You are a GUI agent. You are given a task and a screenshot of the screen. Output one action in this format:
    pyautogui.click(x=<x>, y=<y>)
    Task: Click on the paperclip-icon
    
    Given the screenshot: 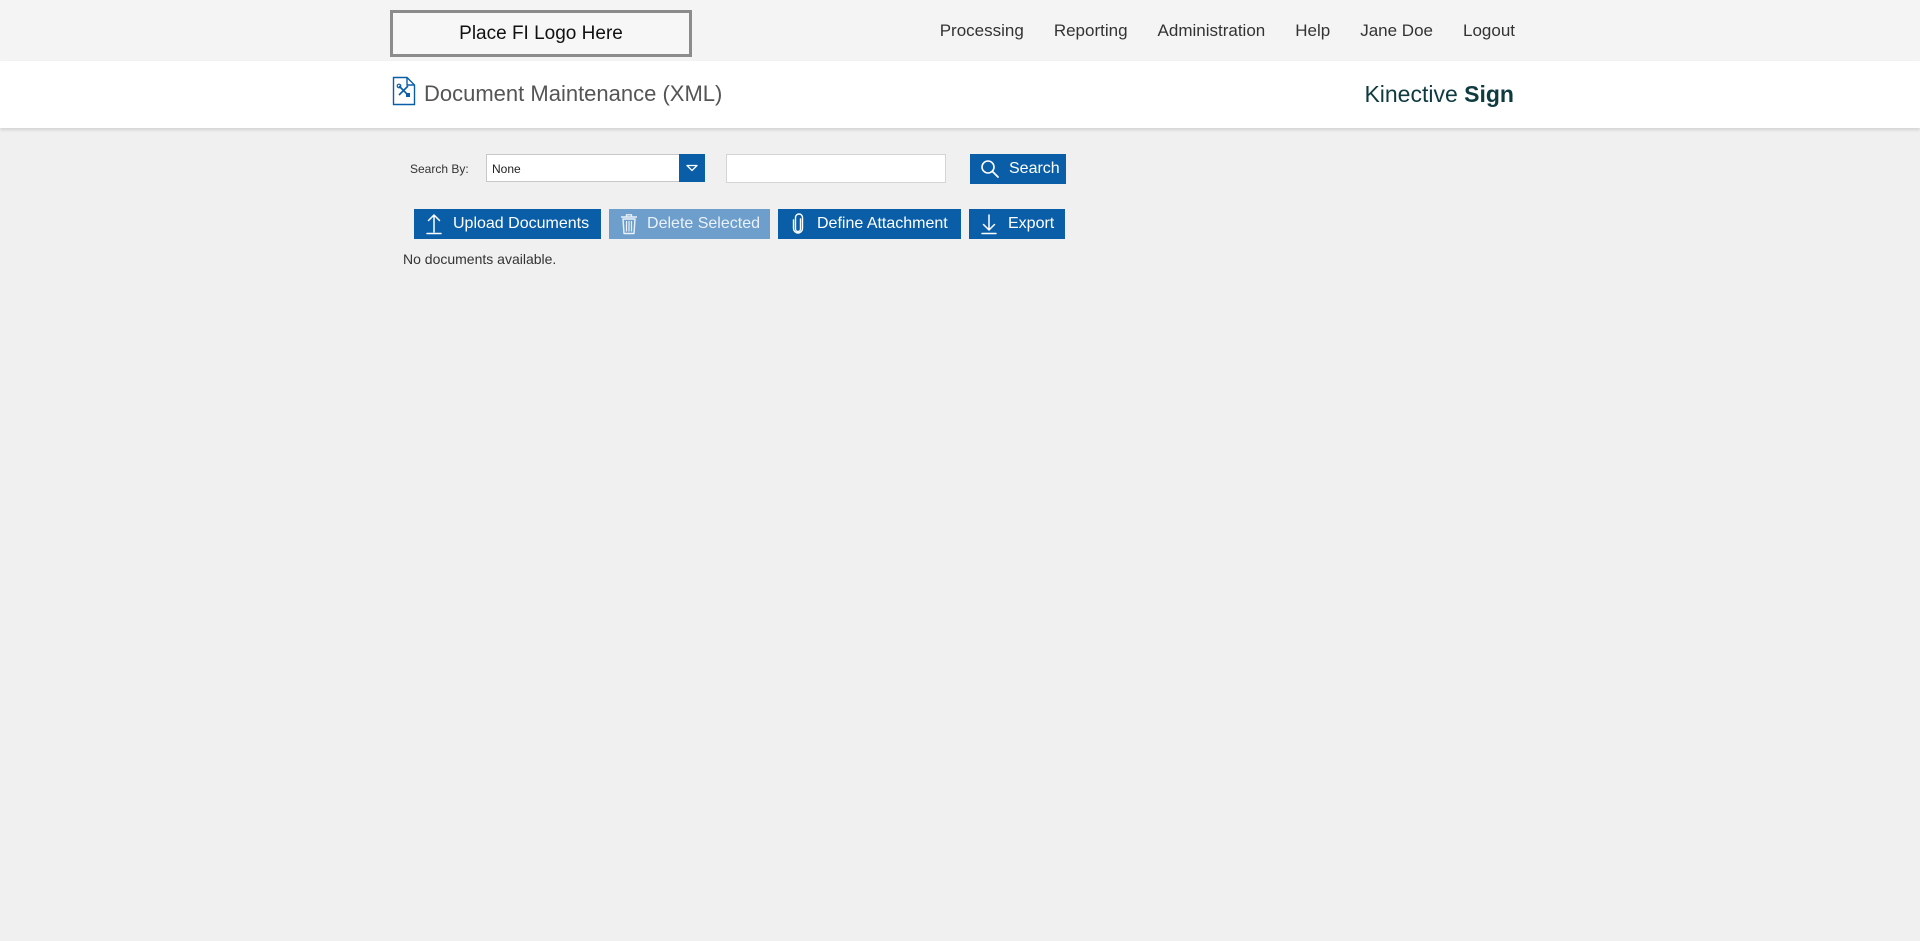 What is the action you would take?
    pyautogui.click(x=798, y=224)
    